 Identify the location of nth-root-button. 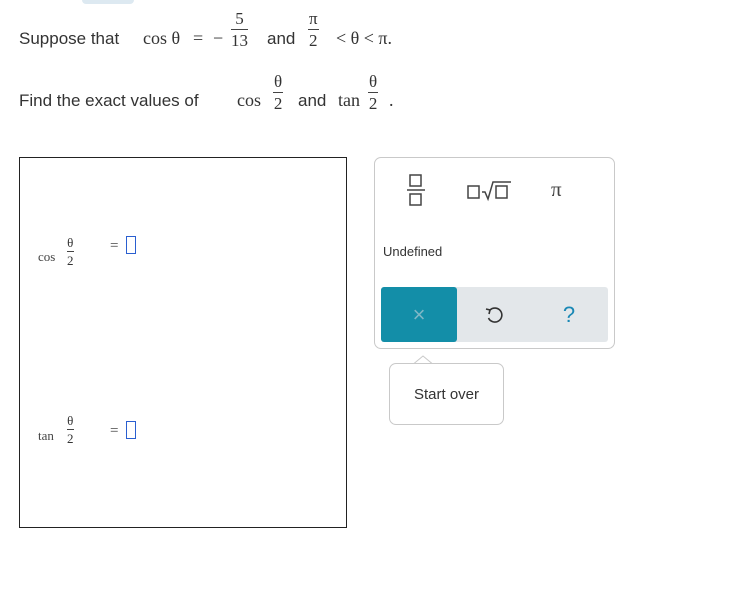
(490, 191).